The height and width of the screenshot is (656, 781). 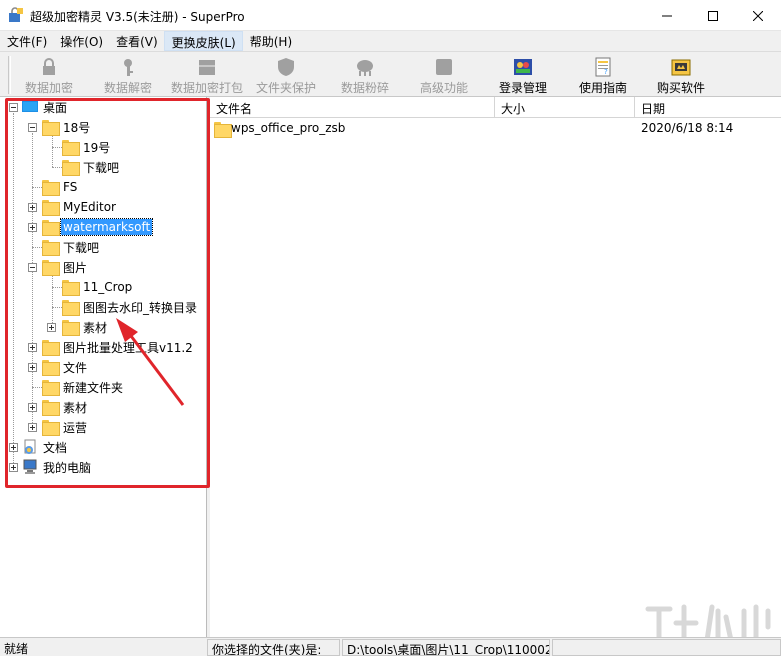 I want to click on tree-node-11-crop: 11_Crop, so click(x=98, y=287).